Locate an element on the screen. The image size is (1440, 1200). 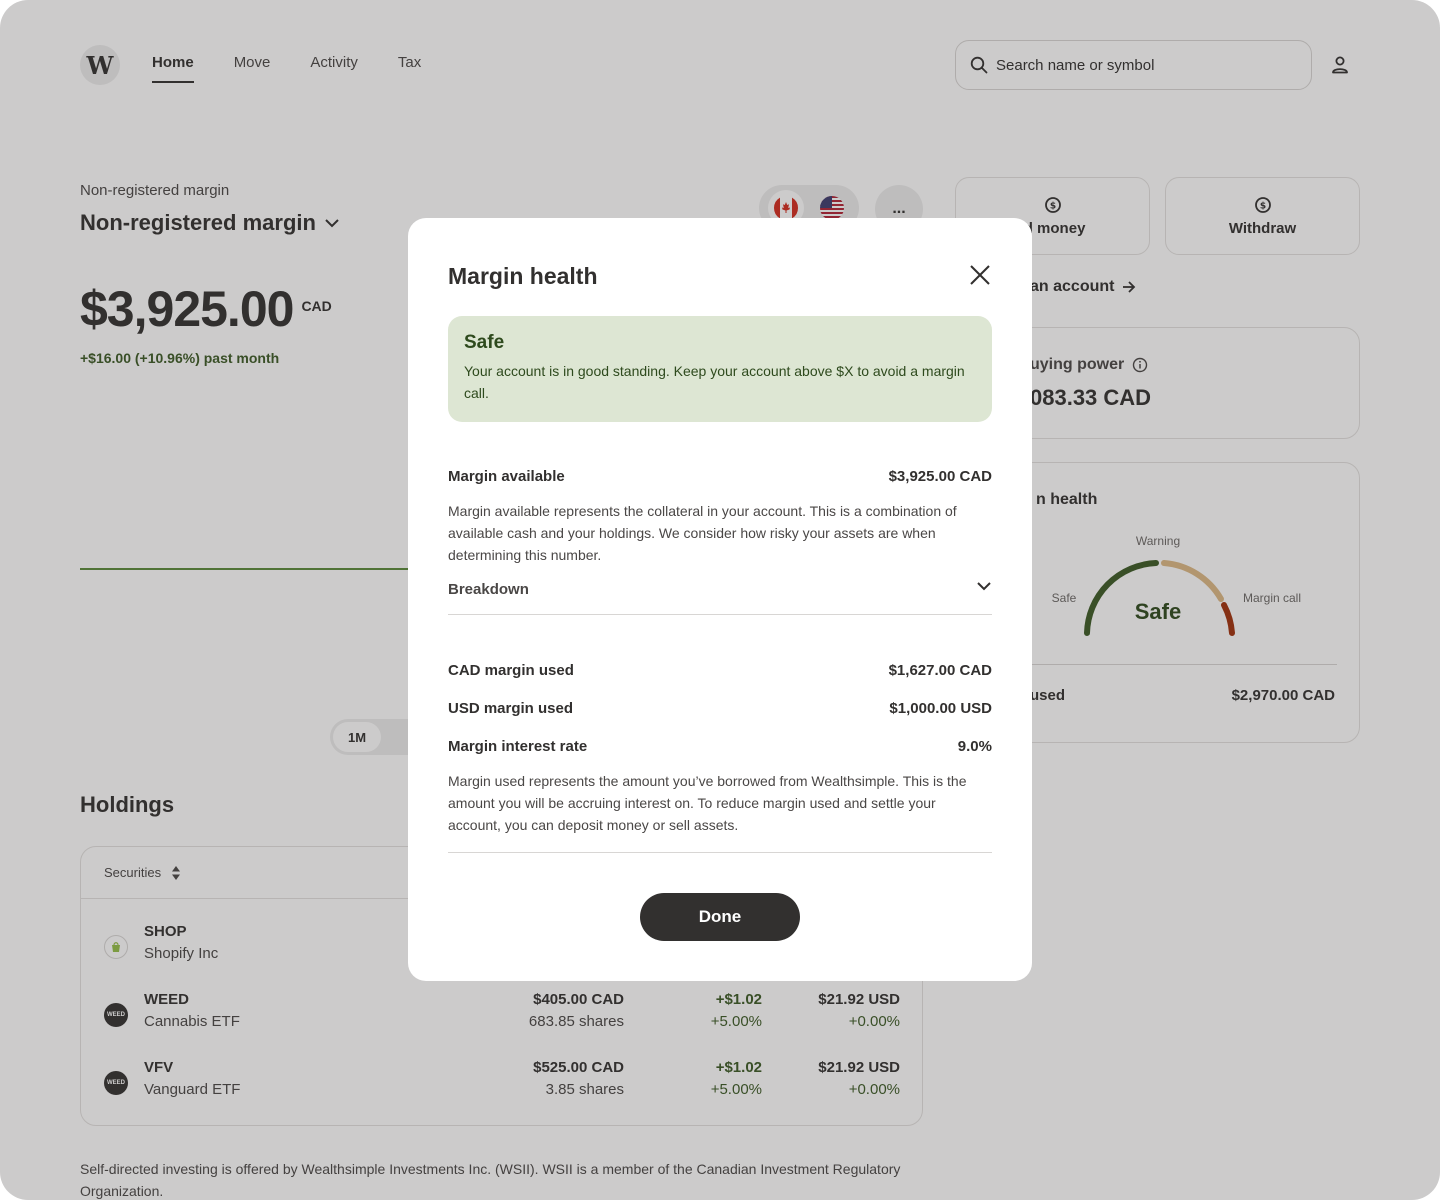
cad-margin-used-label: CAD margin used is located at coordinates (511, 670).